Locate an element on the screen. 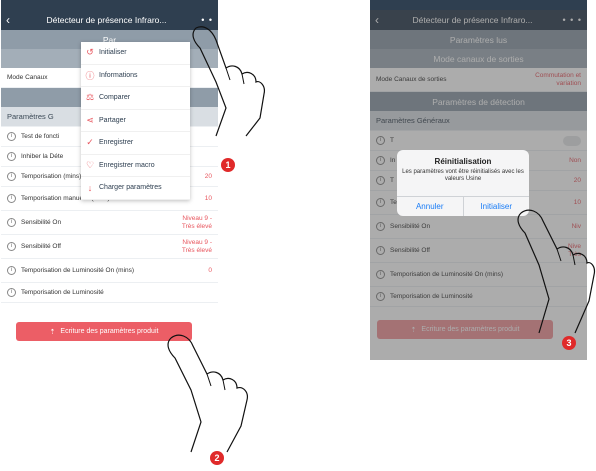  menu-item-label: Initialiser is located at coordinates (113, 53).